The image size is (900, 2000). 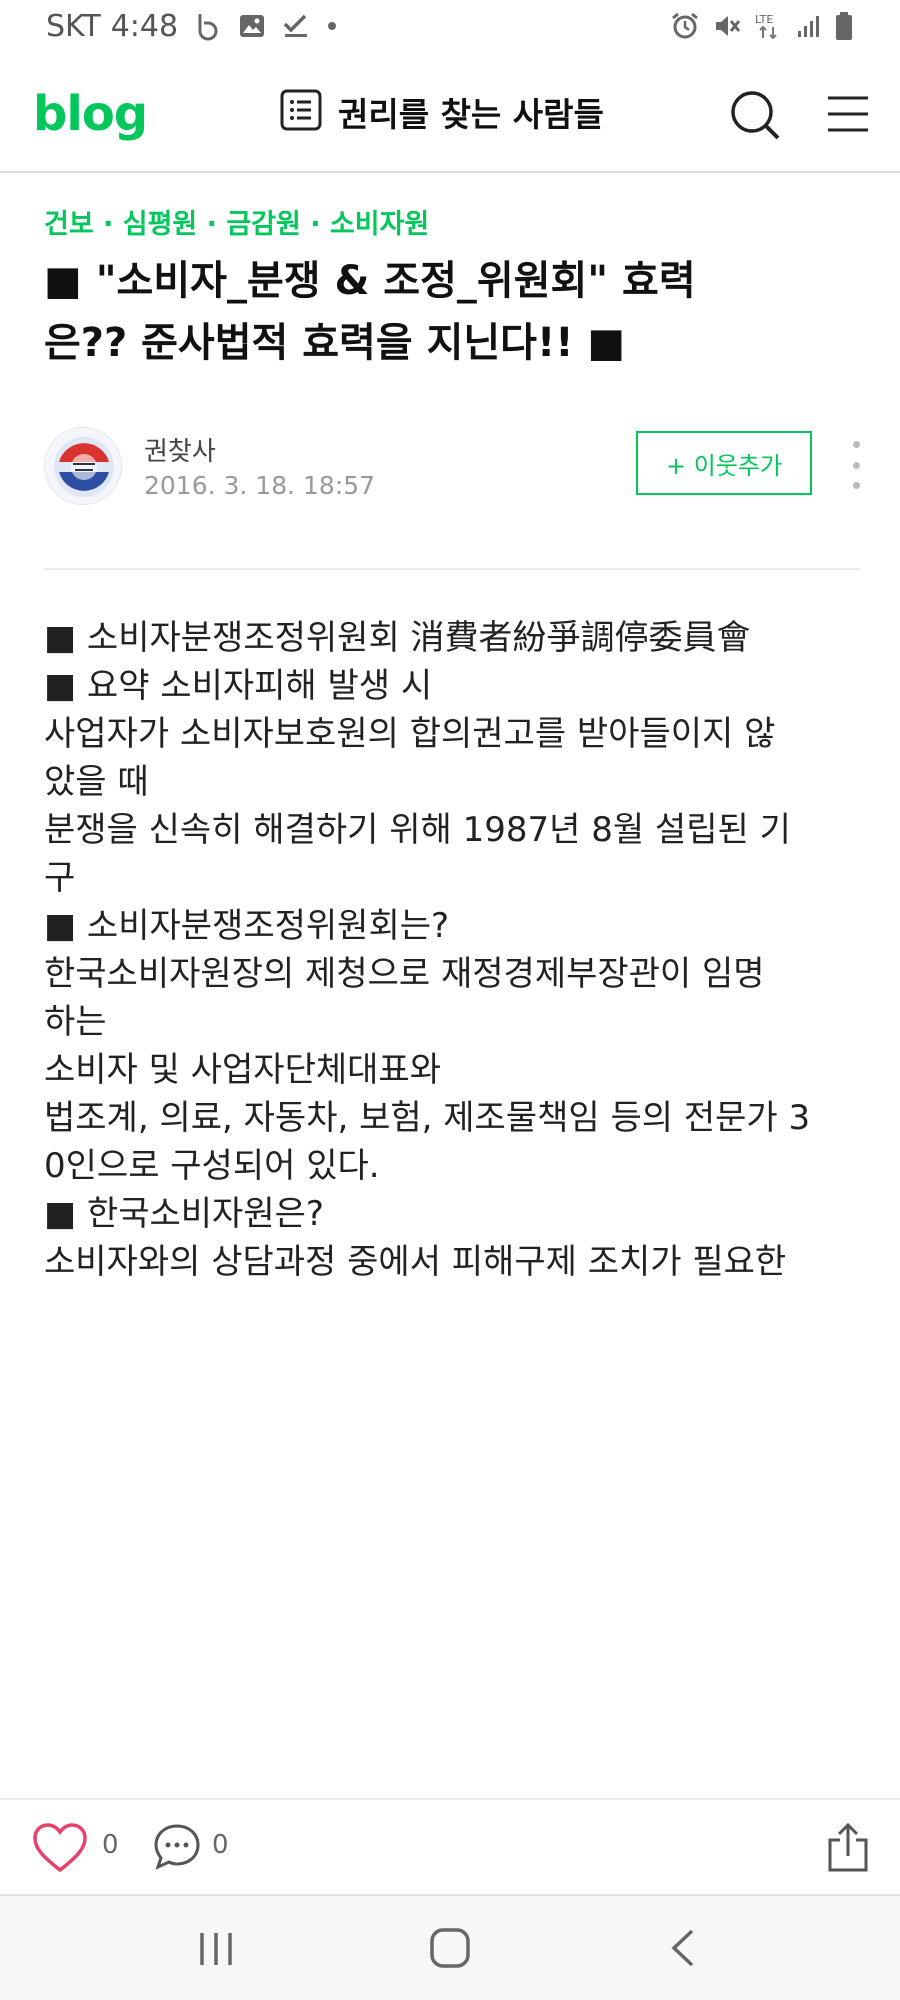 I want to click on comment-count: 0, so click(x=220, y=1845).